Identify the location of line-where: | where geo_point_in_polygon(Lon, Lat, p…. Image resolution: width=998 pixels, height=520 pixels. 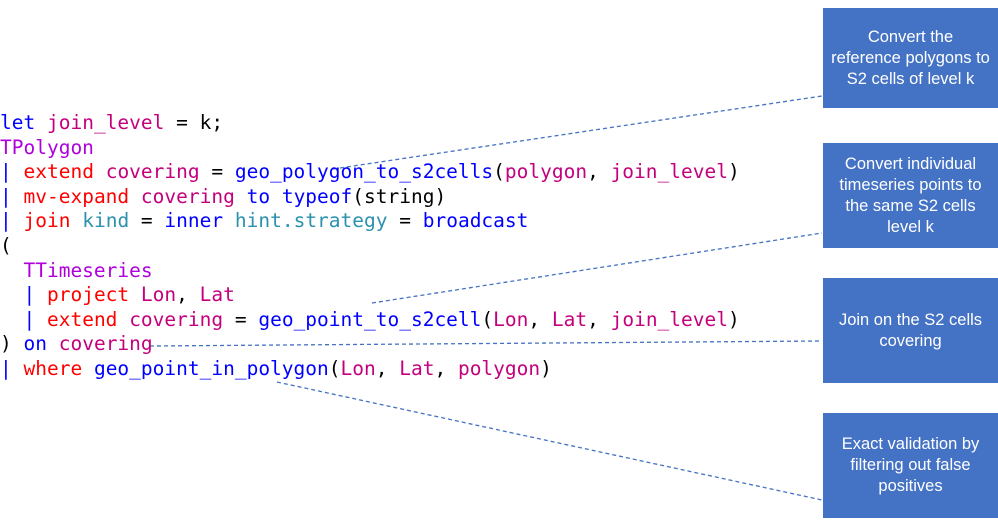
(400, 369).